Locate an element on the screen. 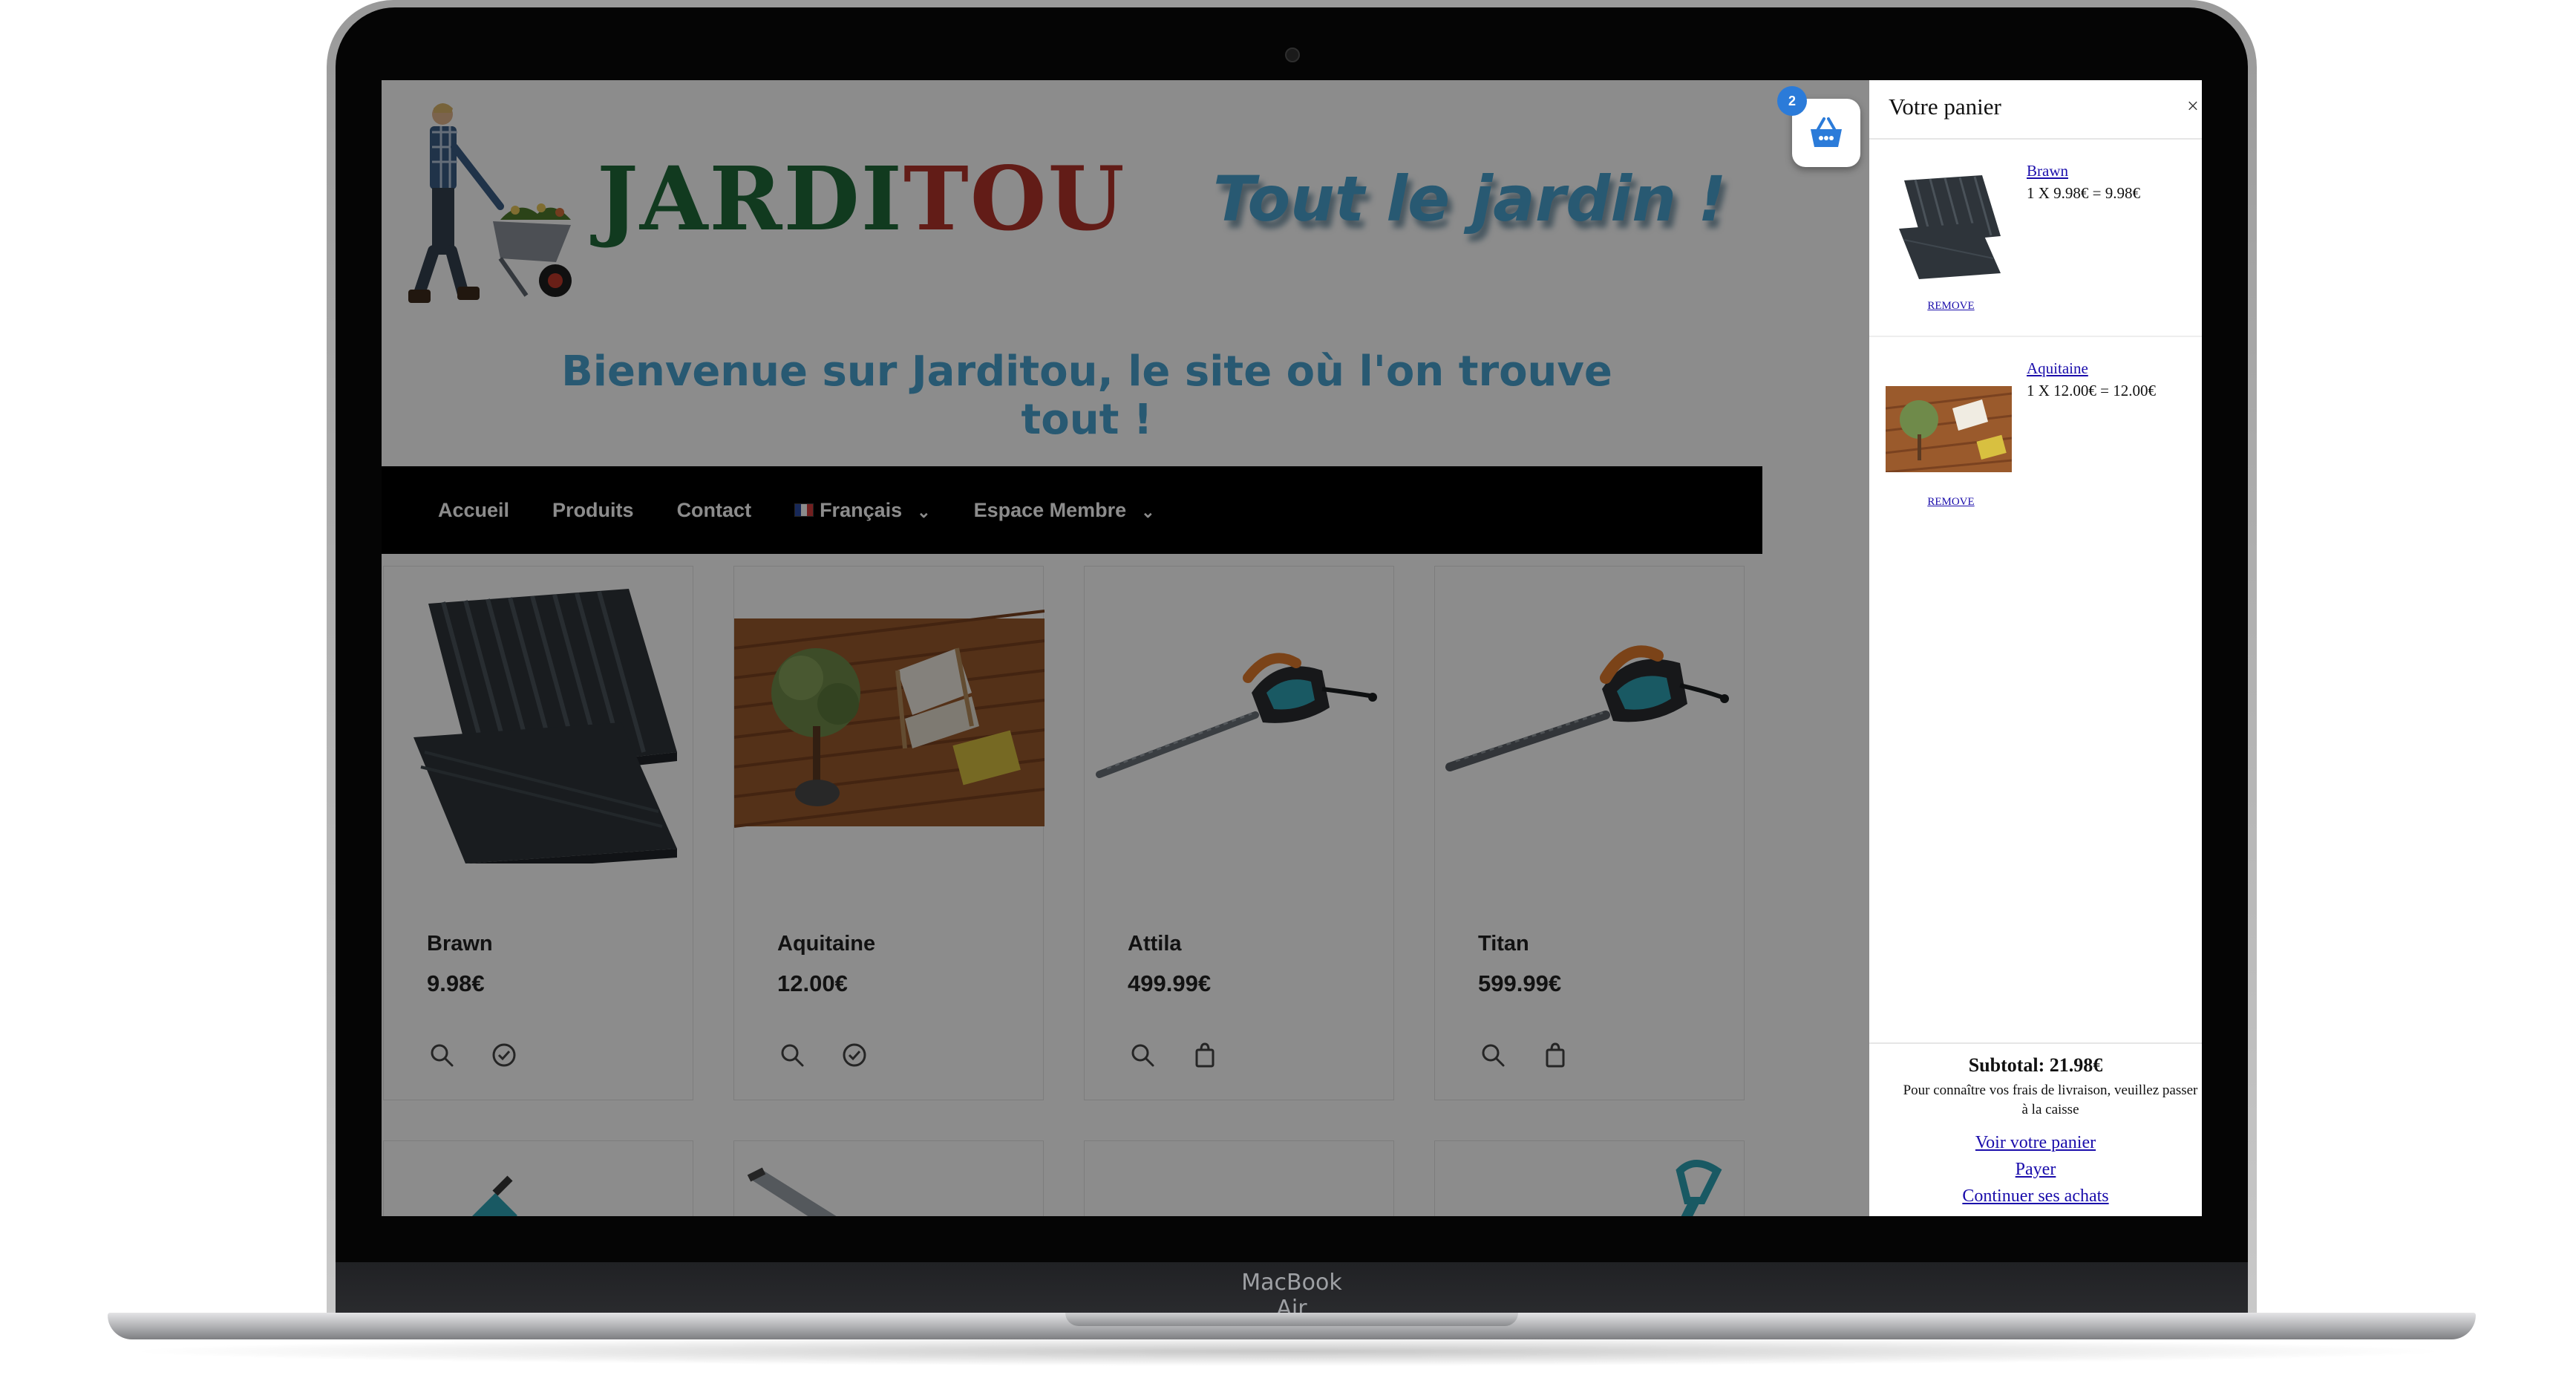  laptop-base-notch is located at coordinates (1291, 1319).